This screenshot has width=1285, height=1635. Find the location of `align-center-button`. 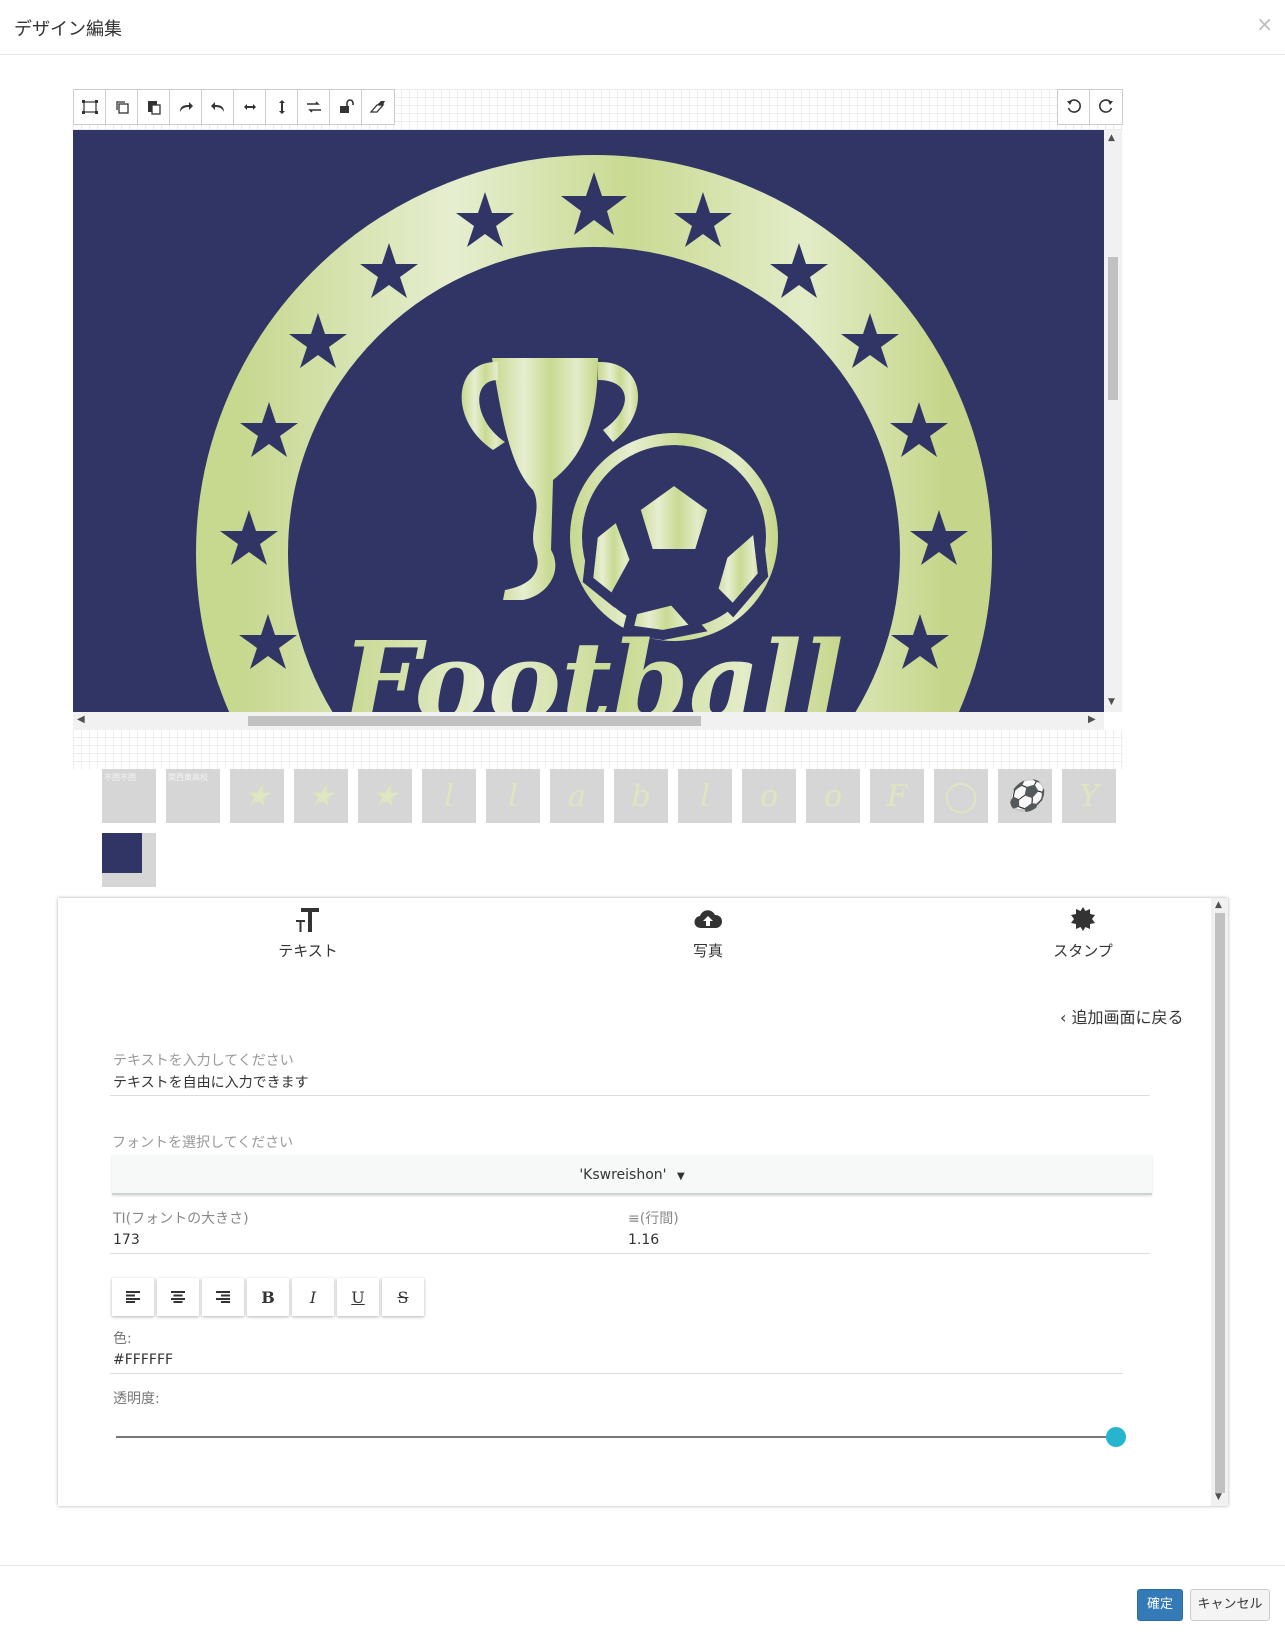

align-center-button is located at coordinates (178, 1297).